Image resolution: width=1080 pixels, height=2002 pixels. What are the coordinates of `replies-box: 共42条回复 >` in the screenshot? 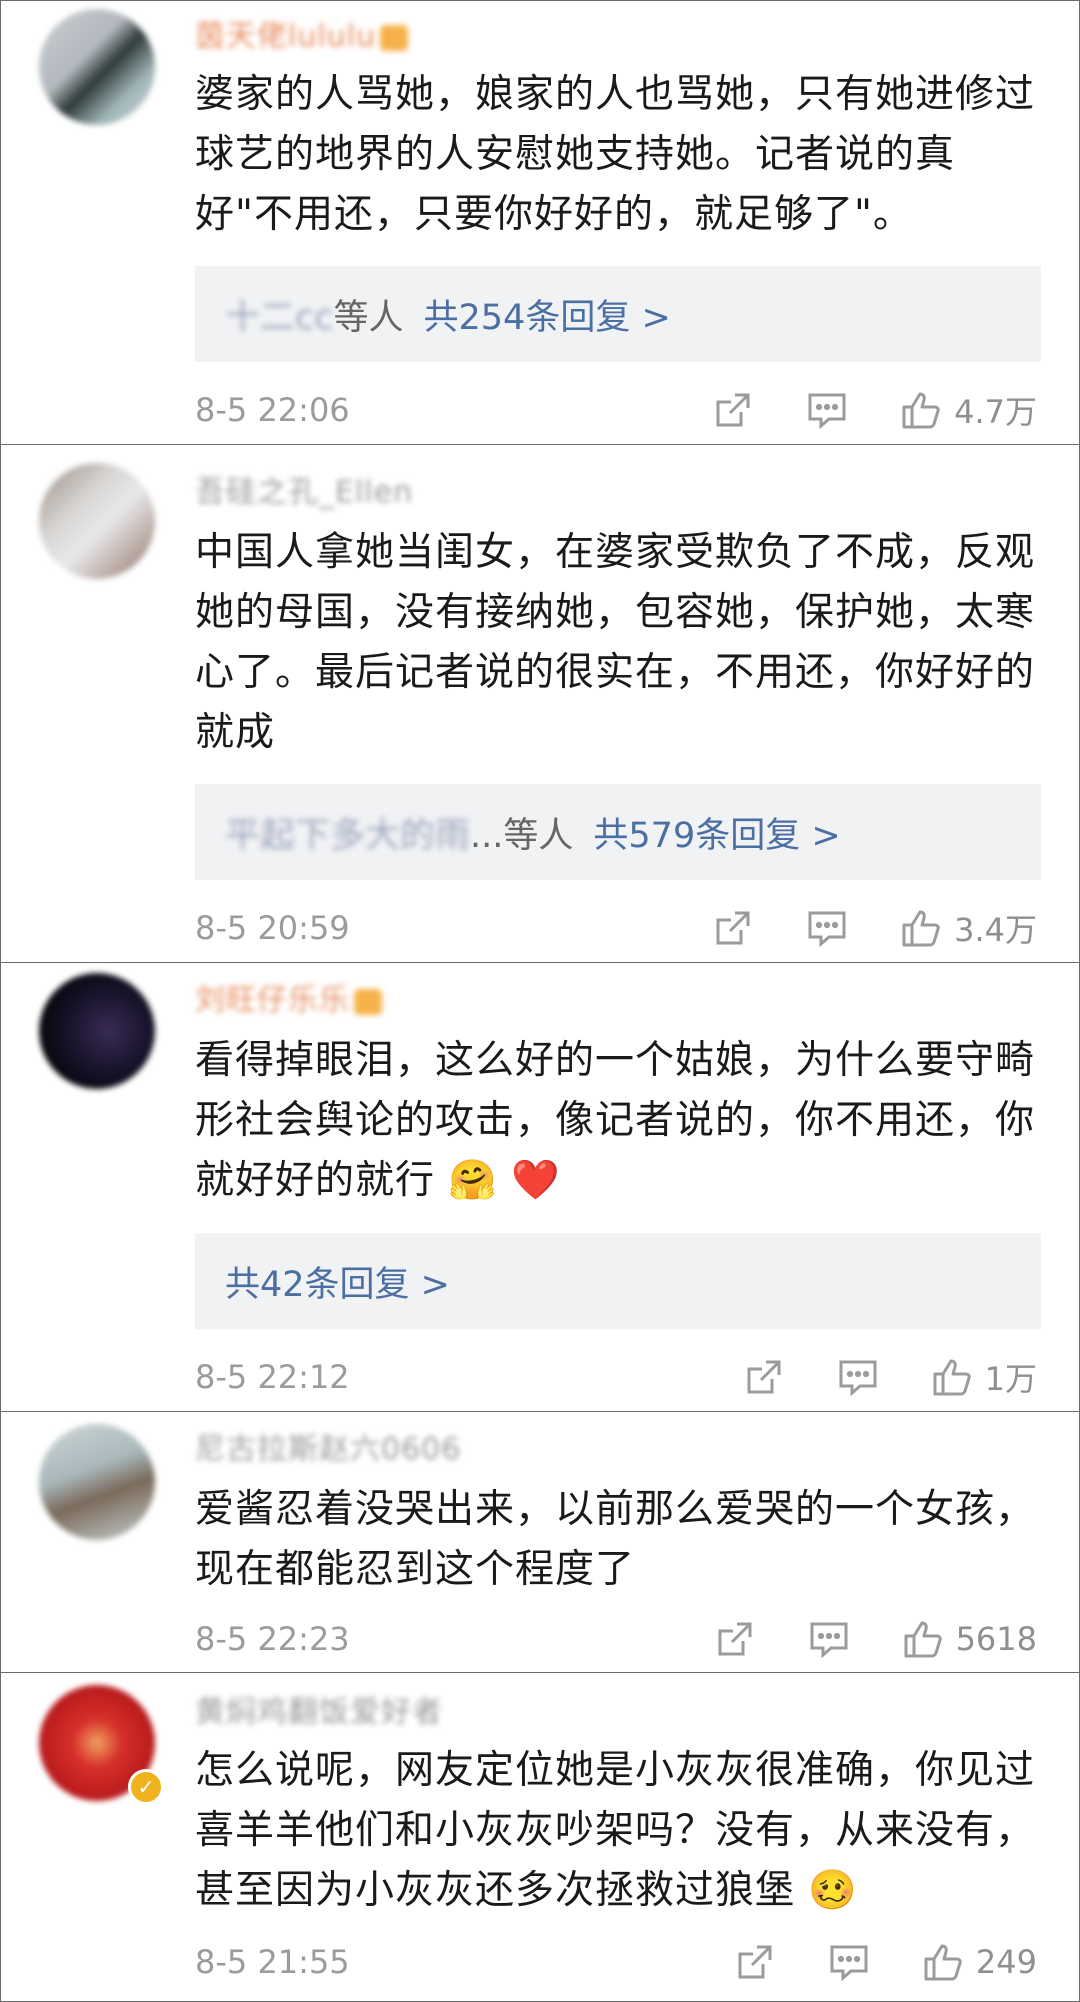 It's located at (618, 1281).